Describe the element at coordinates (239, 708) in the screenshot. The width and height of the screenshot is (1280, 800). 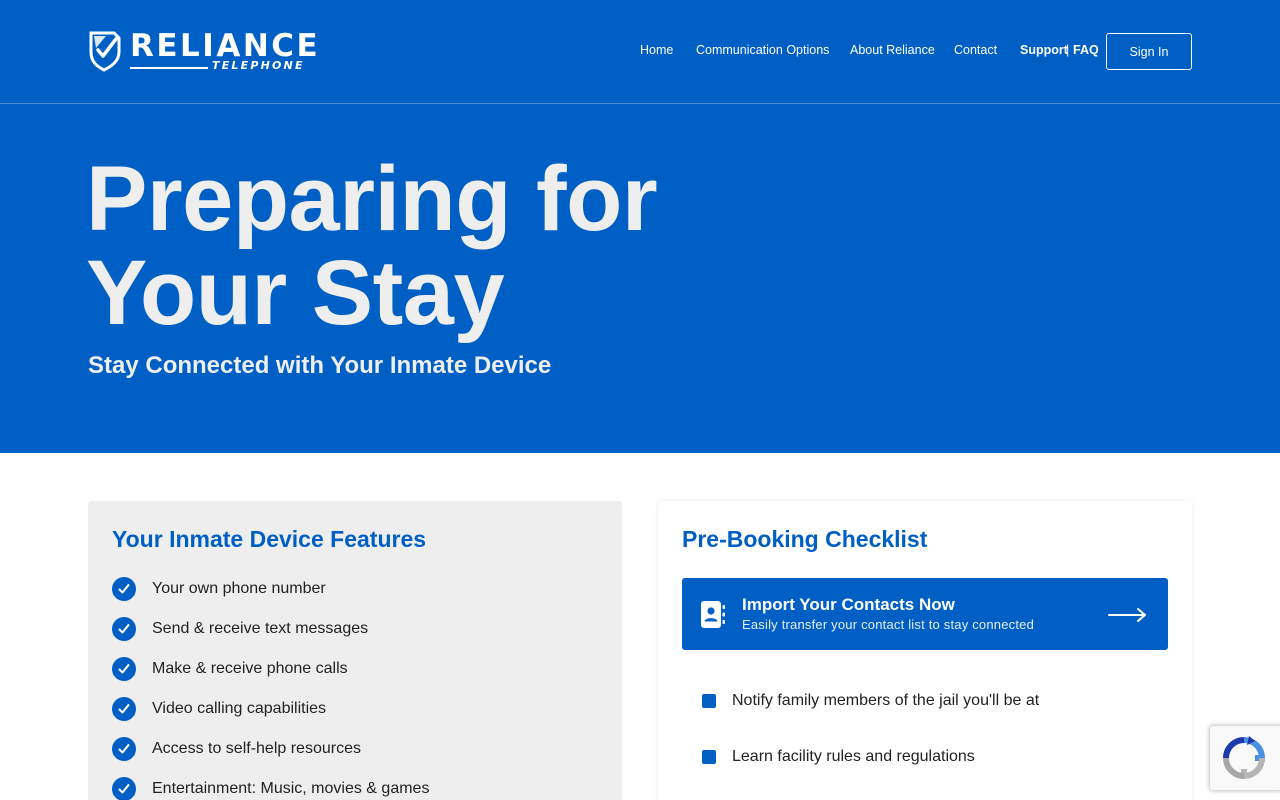
I see `feature-label: Video calling capabilities` at that location.